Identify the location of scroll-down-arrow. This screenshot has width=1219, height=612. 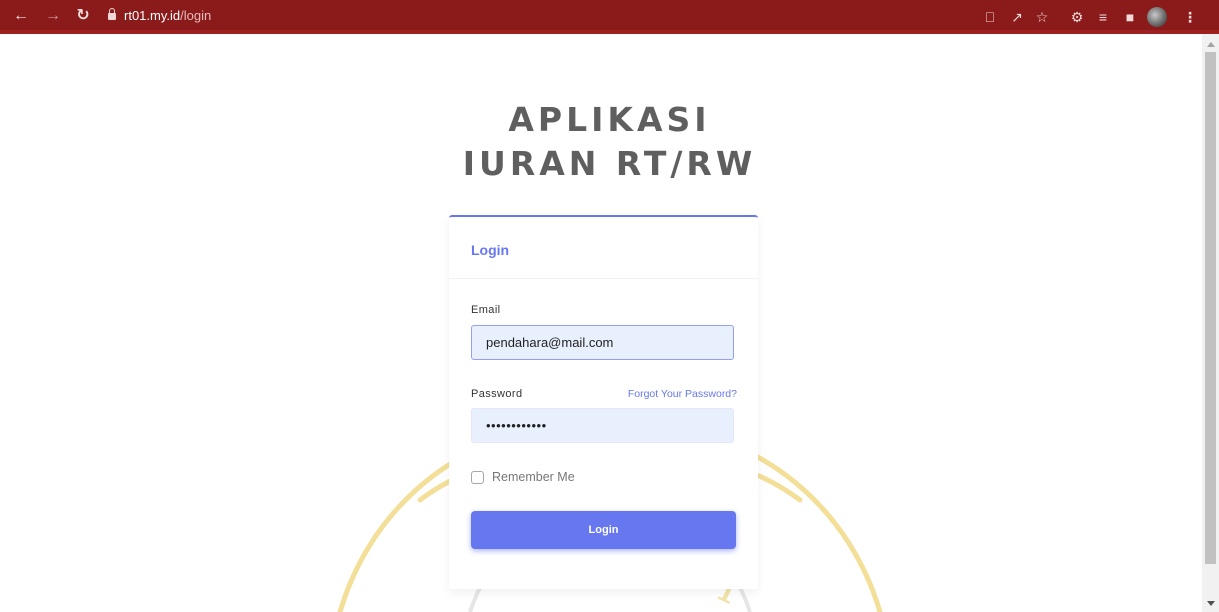
(1211, 603).